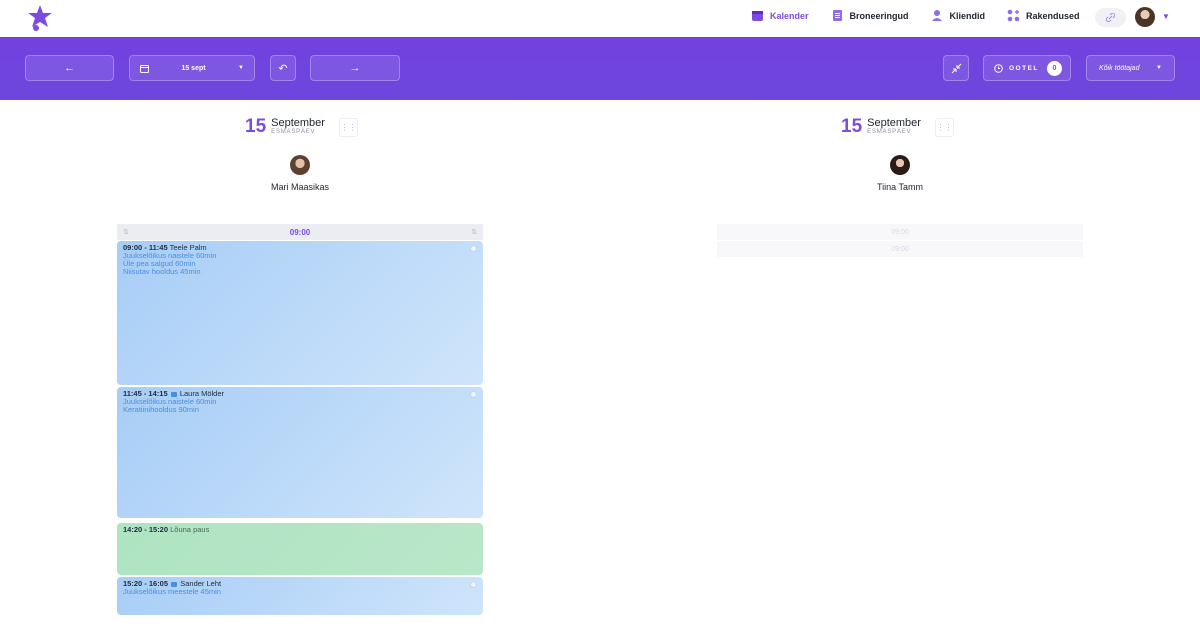 The height and width of the screenshot is (636, 1200). What do you see at coordinates (1054, 68) in the screenshot?
I see `waiting-count-badge: 0` at bounding box center [1054, 68].